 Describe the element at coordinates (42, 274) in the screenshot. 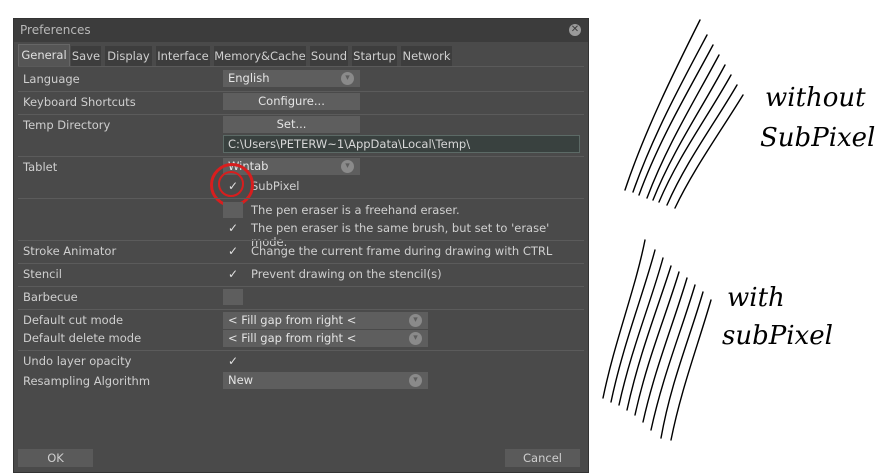

I see `stencil-label: Stencil` at that location.